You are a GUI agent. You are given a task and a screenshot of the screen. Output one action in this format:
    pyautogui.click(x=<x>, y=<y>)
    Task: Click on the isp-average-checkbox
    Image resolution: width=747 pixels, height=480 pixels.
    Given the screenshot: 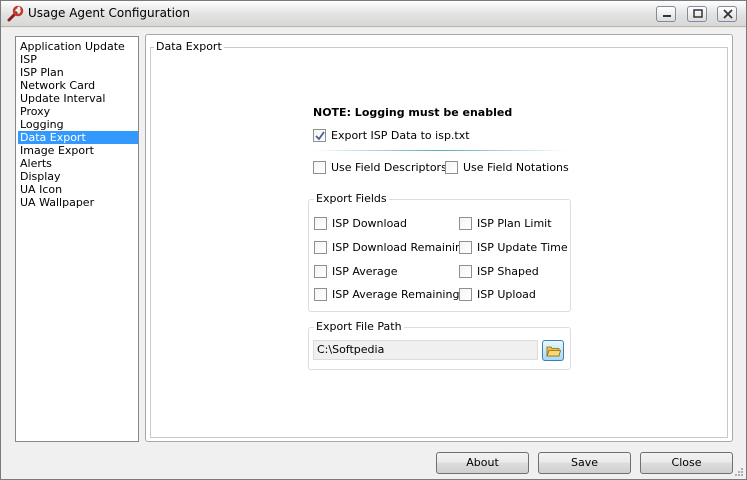 What is the action you would take?
    pyautogui.click(x=320, y=271)
    